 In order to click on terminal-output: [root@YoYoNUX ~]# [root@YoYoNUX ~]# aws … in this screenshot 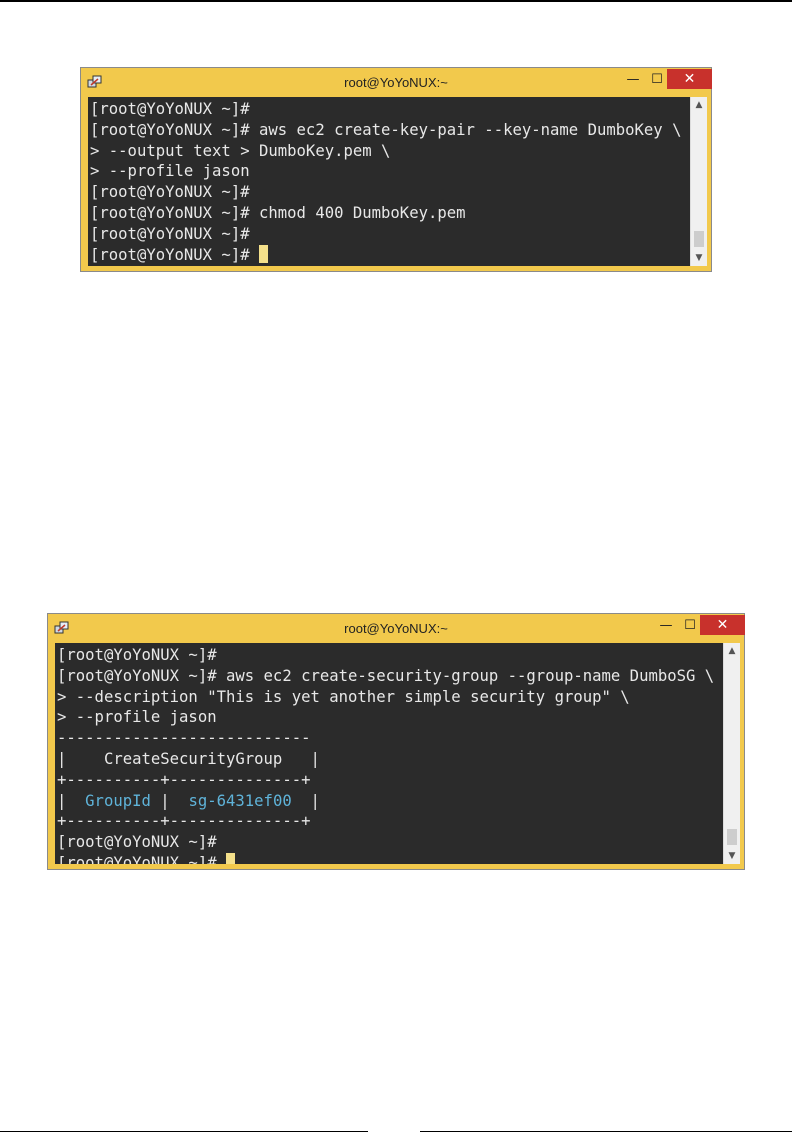, I will do `click(389, 181)`.